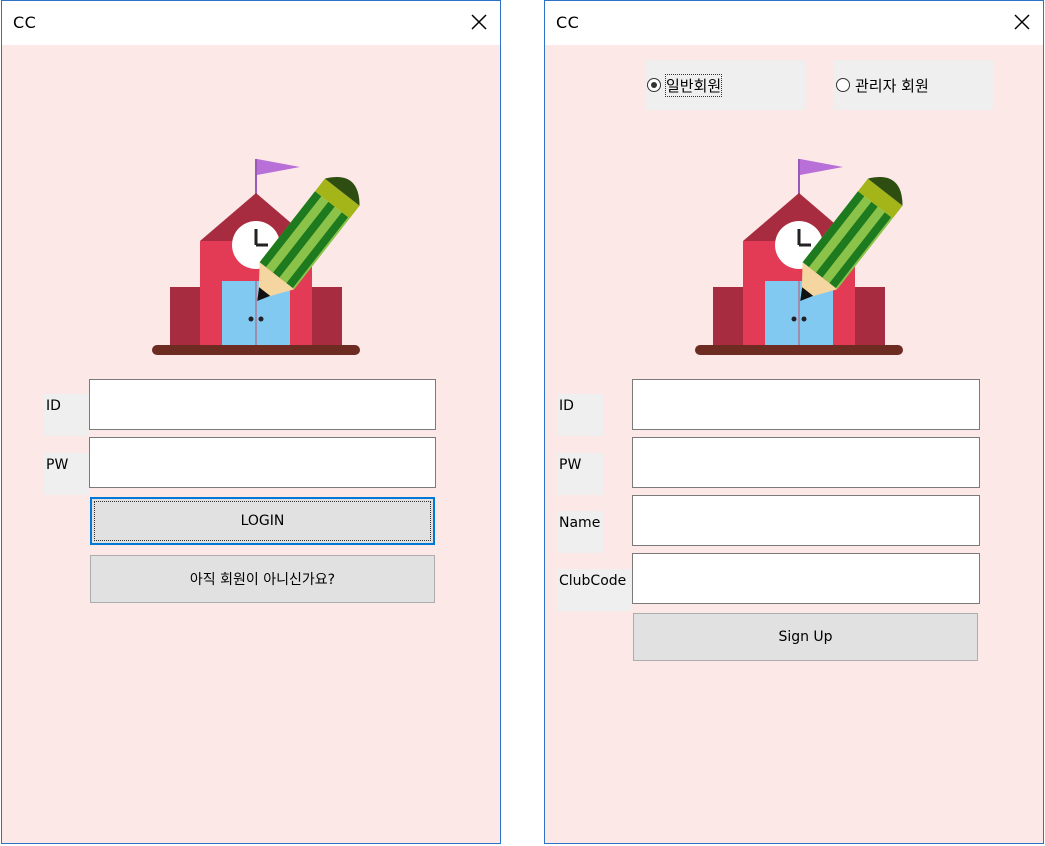 The height and width of the screenshot is (846, 1045). What do you see at coordinates (262, 579) in the screenshot?
I see `signup-link-button: 아직 회원이 아니신가요?` at bounding box center [262, 579].